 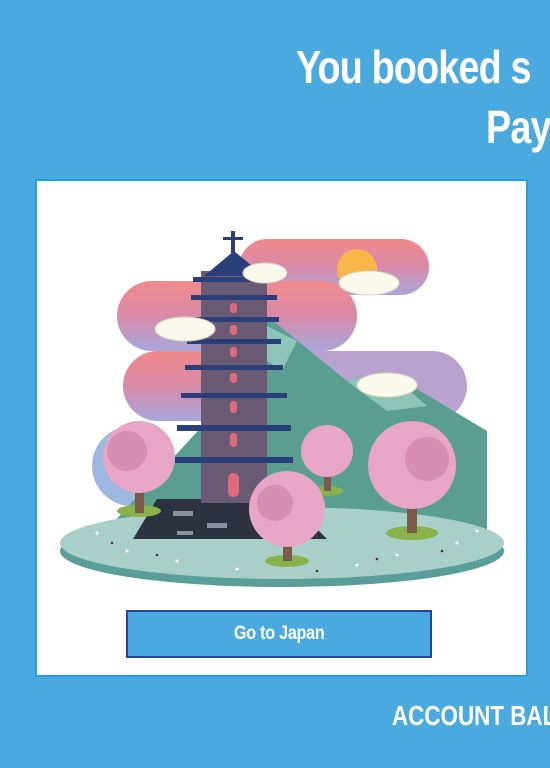 I want to click on go-to-japan-button: Go to Japan, so click(x=279, y=634).